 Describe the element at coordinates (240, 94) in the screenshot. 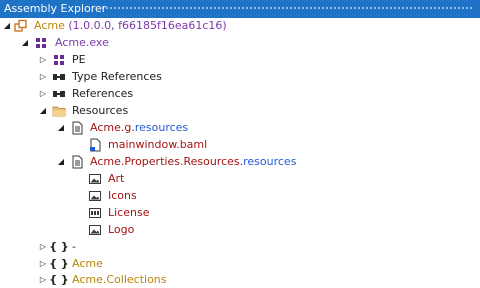

I see `tree-node-references: ▷ References` at that location.